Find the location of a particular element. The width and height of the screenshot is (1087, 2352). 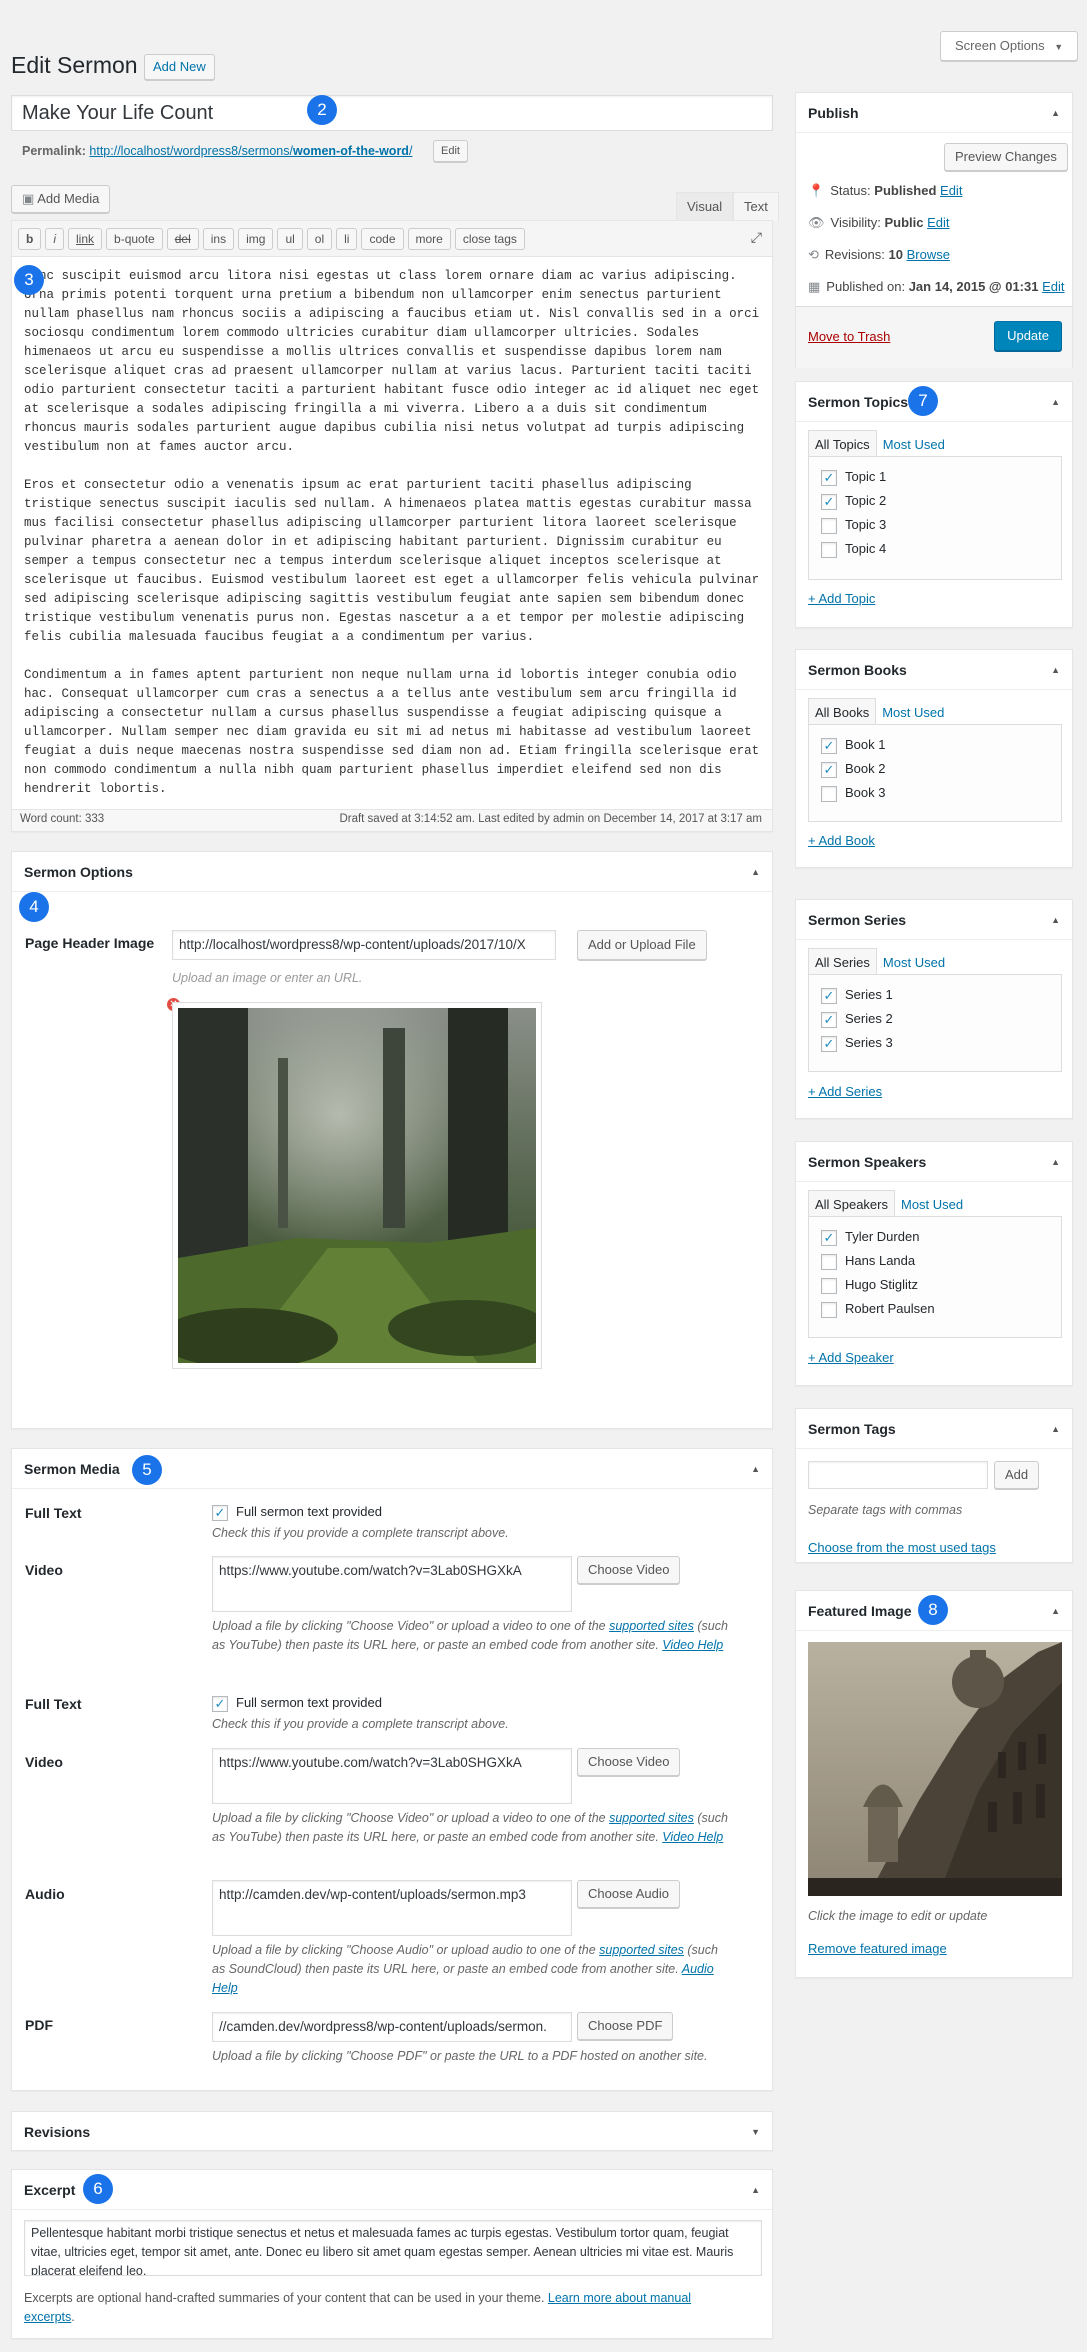

featured-image-thumbnail is located at coordinates (935, 1769).